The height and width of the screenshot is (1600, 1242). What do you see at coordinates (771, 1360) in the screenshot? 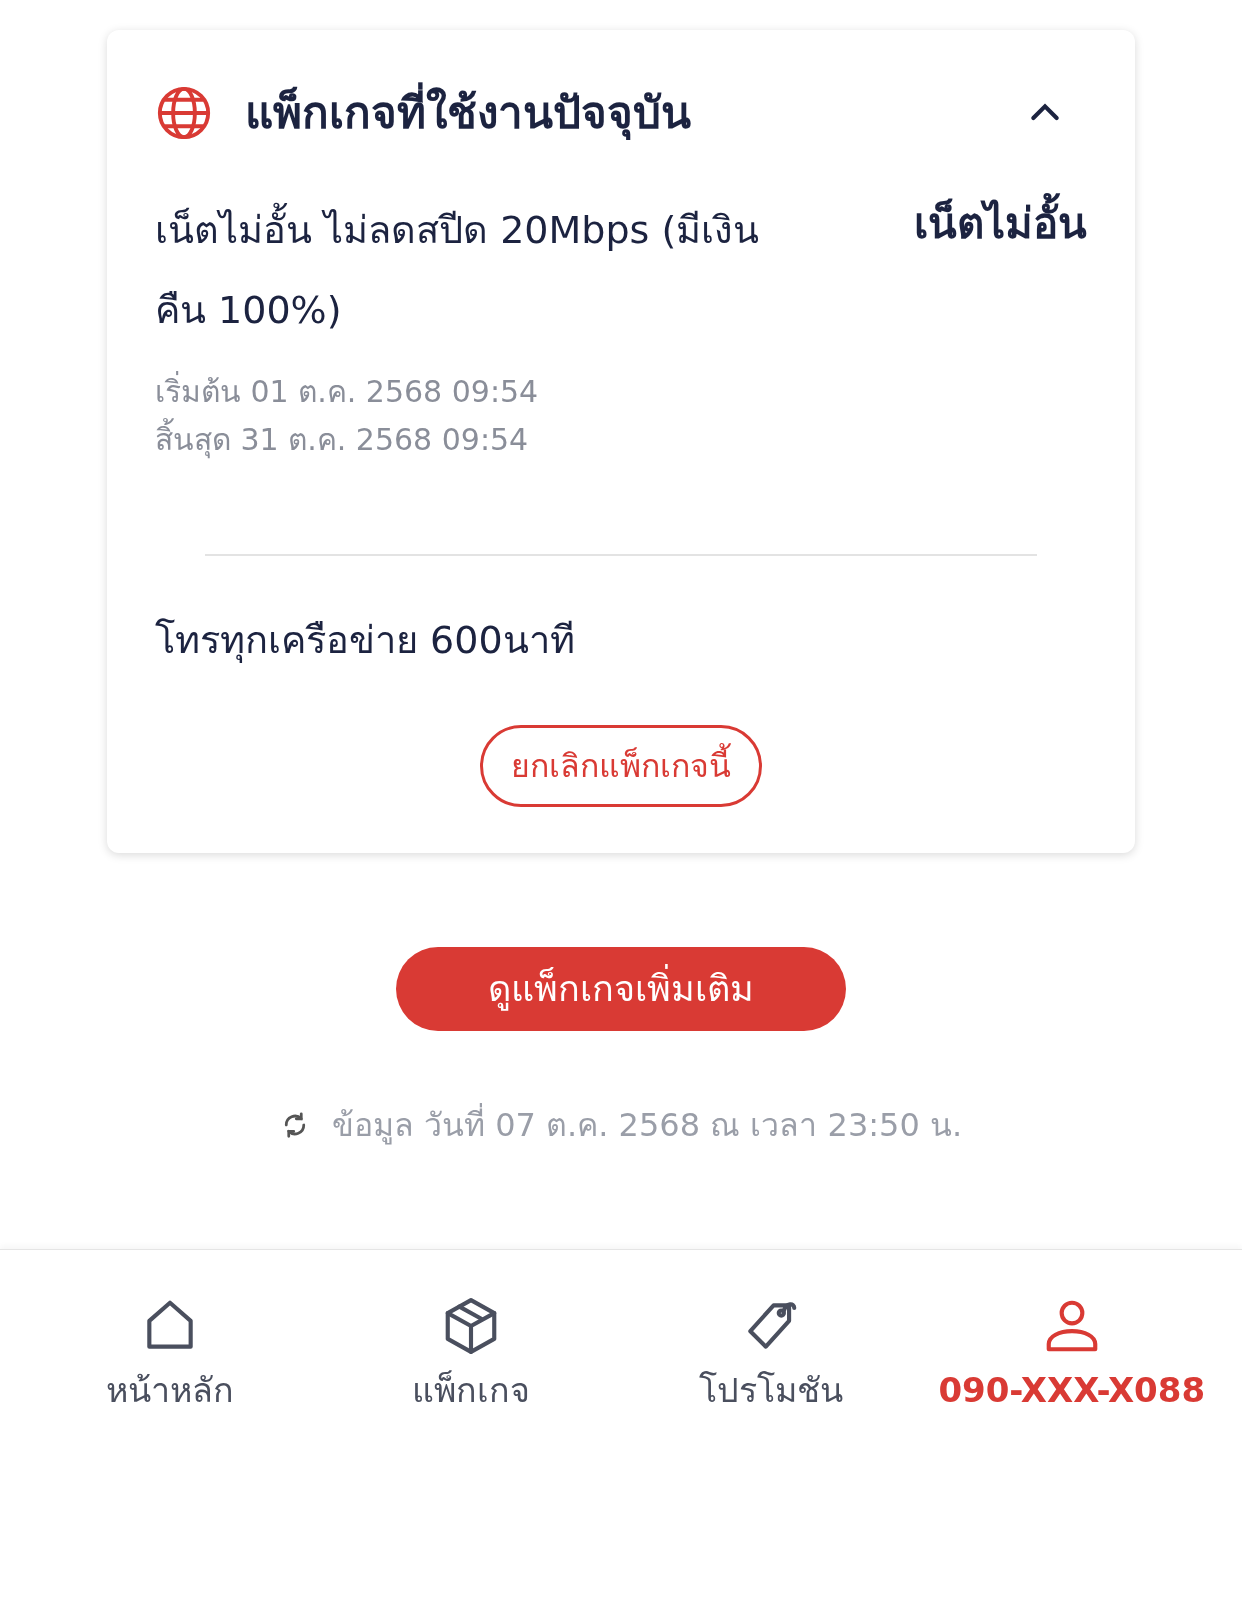
I see `nav-tab: โปรโมชัน` at bounding box center [771, 1360].